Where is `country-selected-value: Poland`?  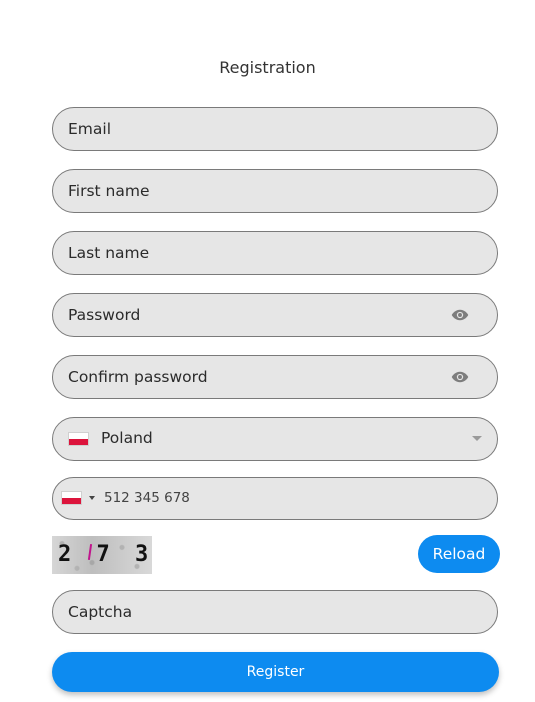 country-selected-value: Poland is located at coordinates (127, 438).